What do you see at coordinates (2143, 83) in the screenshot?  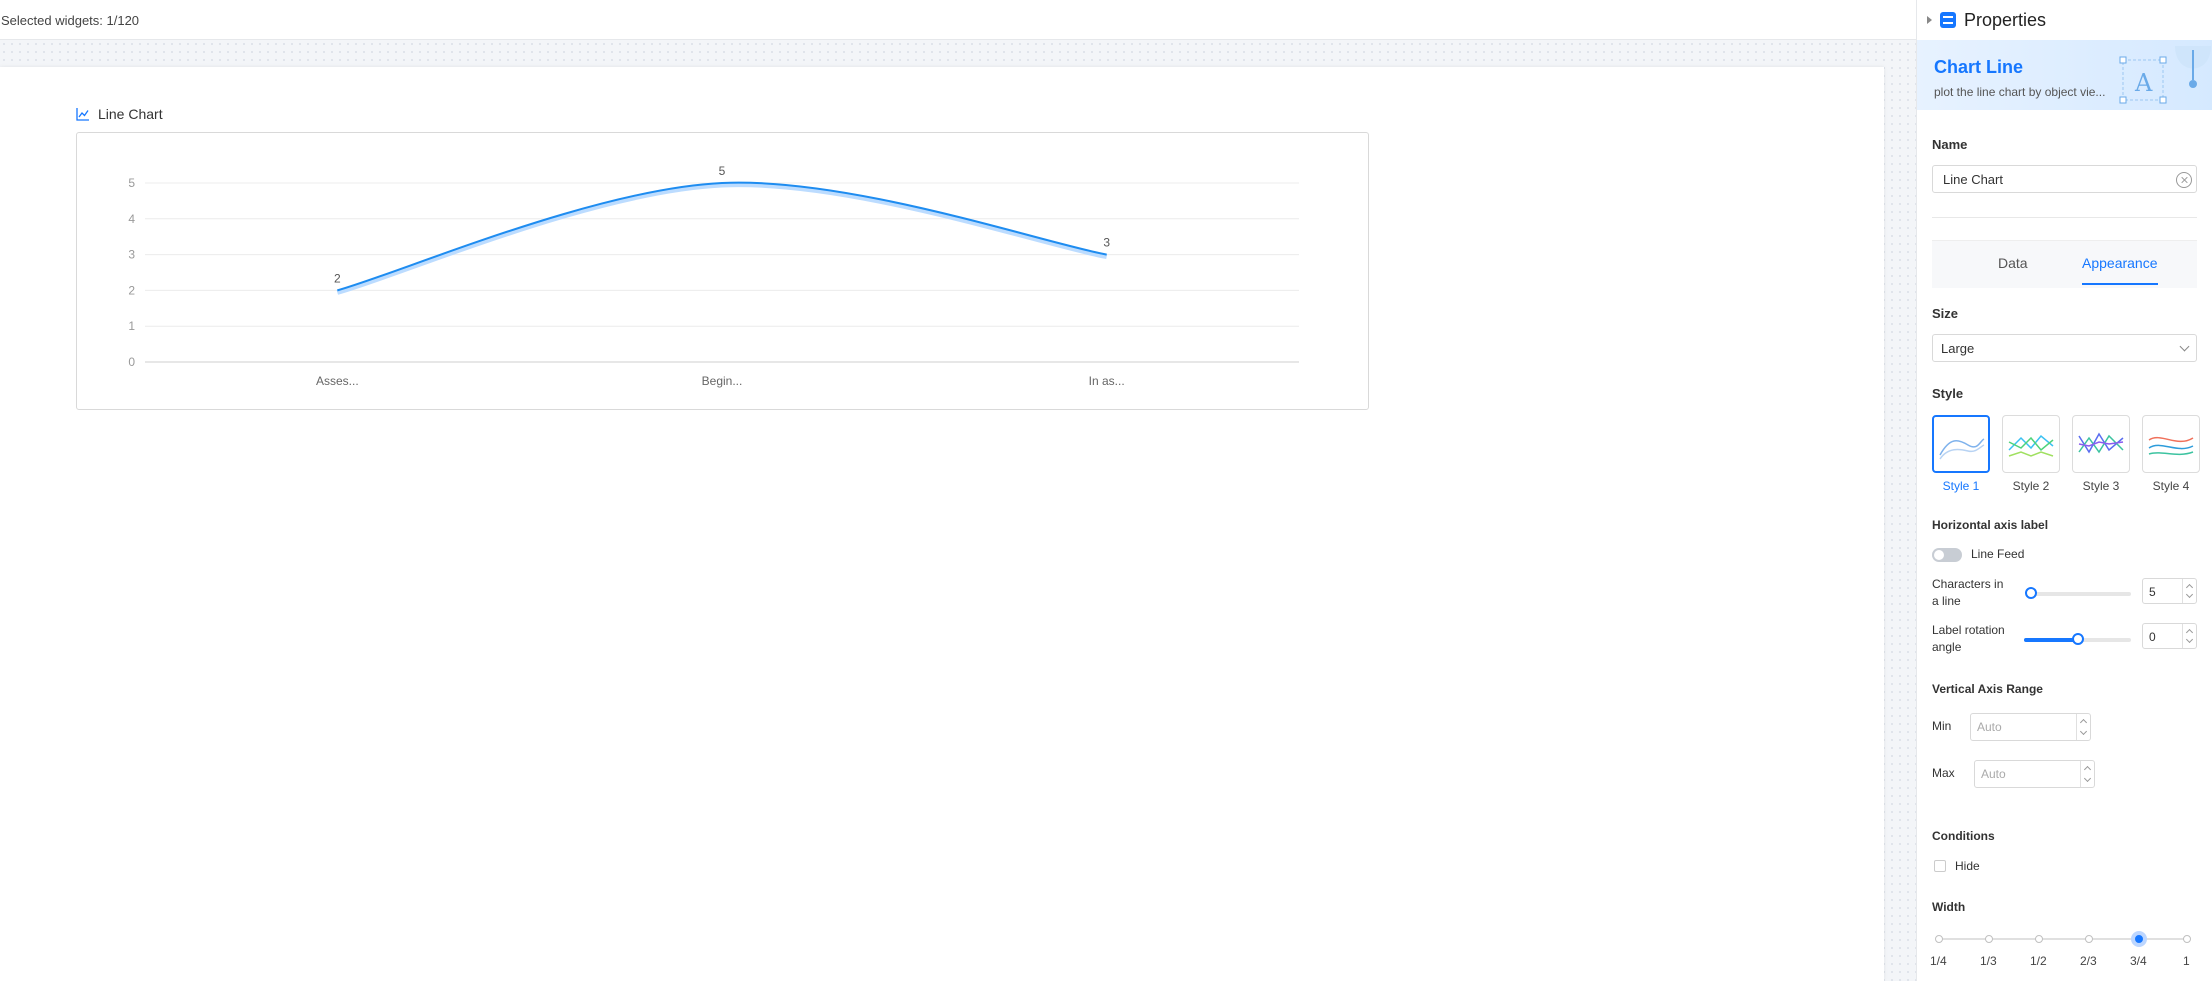 I see `svg-text: A` at bounding box center [2143, 83].